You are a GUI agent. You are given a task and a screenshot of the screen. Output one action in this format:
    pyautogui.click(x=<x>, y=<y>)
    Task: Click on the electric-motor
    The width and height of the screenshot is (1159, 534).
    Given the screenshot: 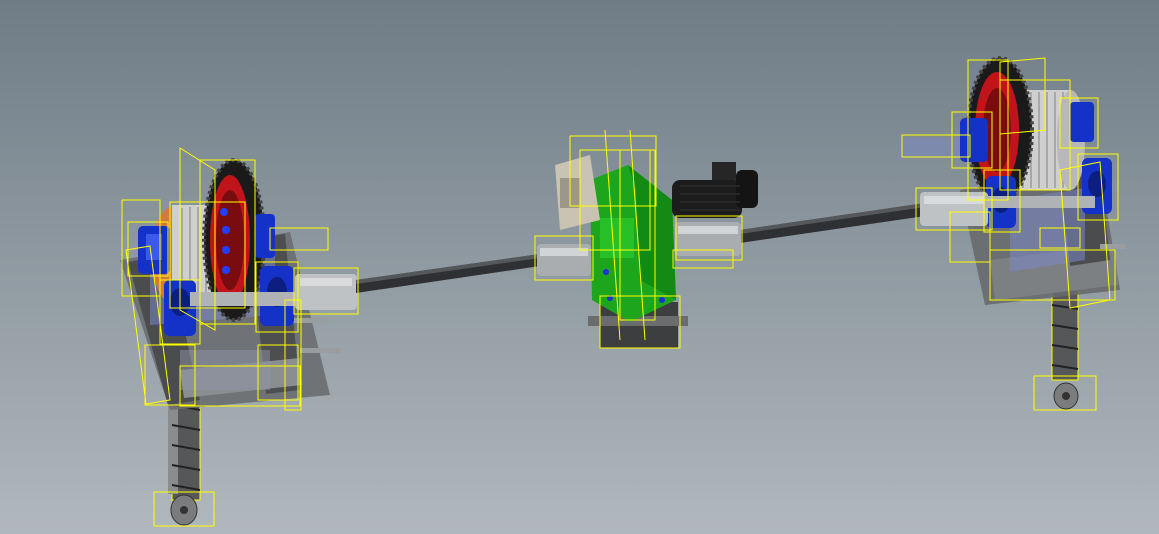 What is the action you would take?
    pyautogui.click(x=715, y=190)
    